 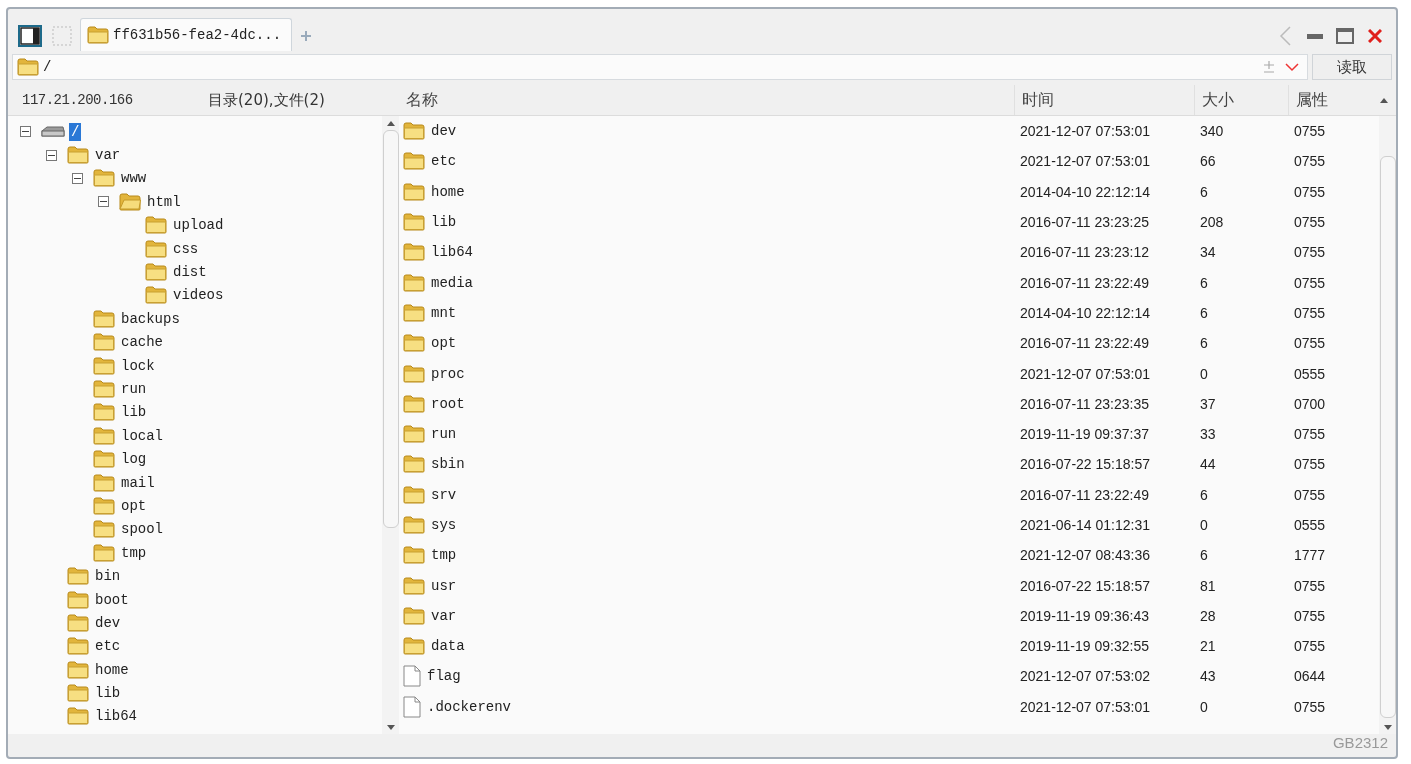 What do you see at coordinates (1085, 464) in the screenshot?
I see `table-cell-text: 2016-07-22 15:18:57` at bounding box center [1085, 464].